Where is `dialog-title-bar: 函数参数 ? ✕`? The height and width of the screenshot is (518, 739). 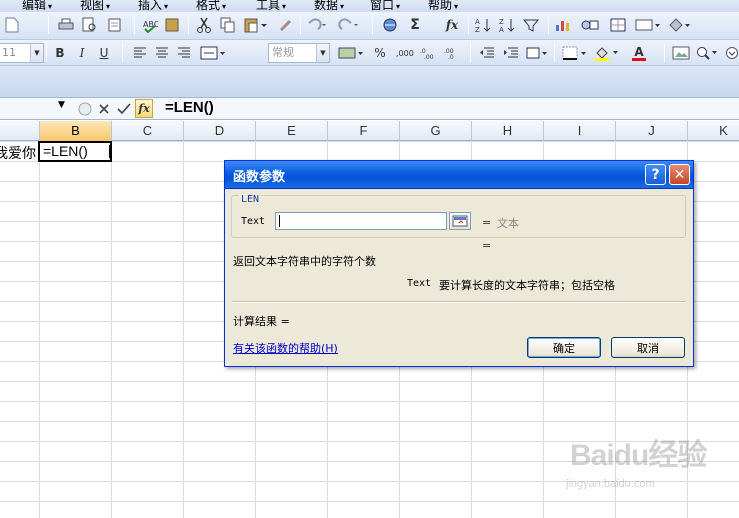 dialog-title-bar: 函数参数 ? ✕ is located at coordinates (459, 175).